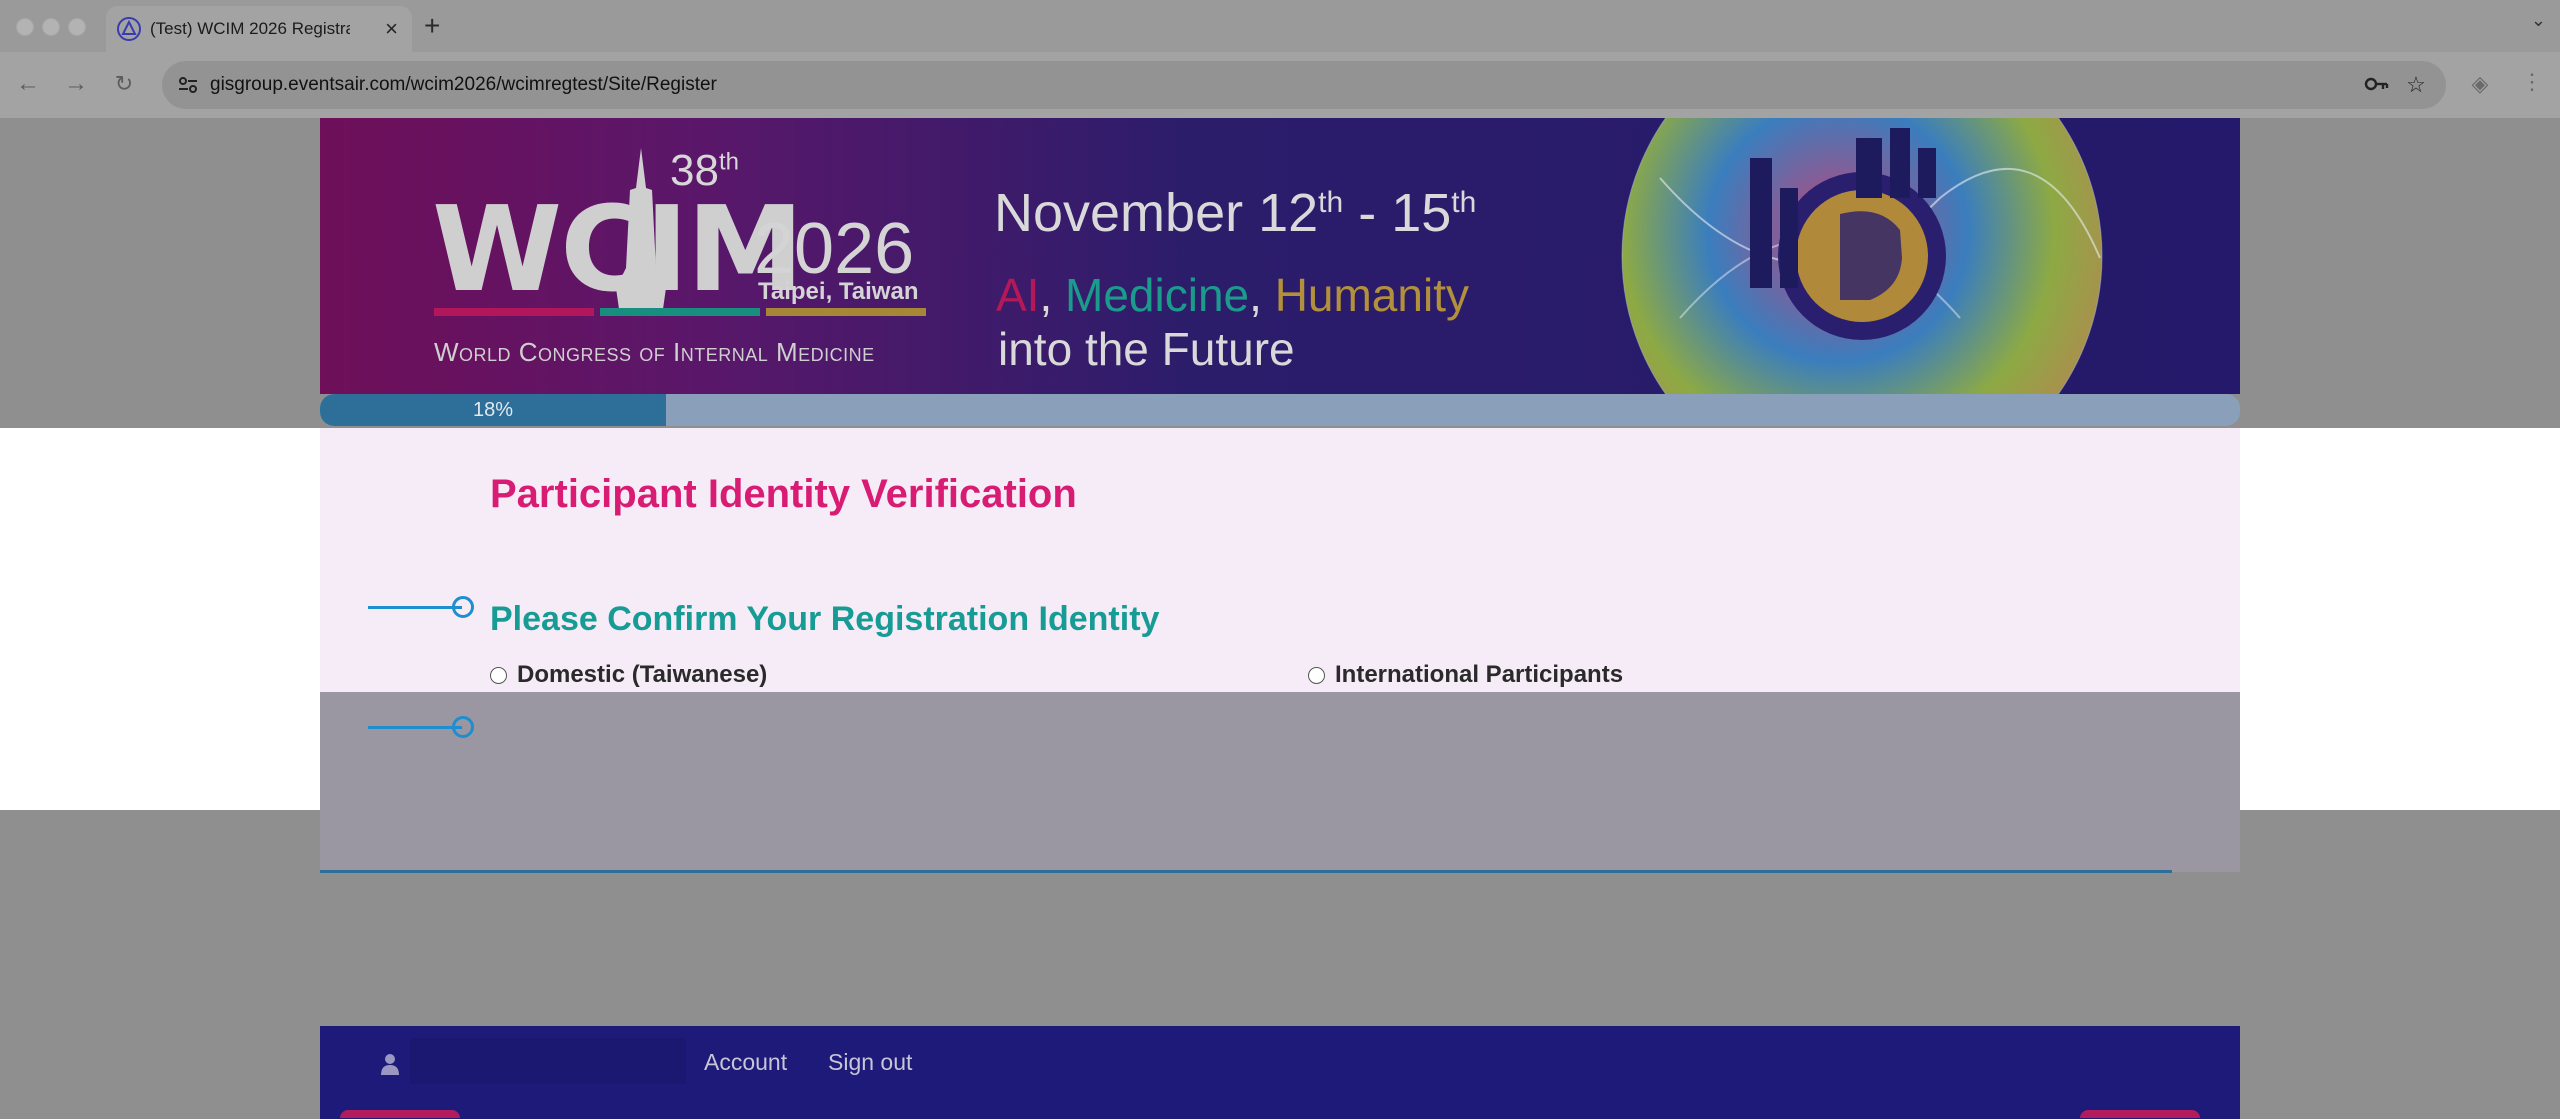 The image size is (2560, 1119). What do you see at coordinates (1157, 295) in the screenshot?
I see `tagline-medicine: Medicine` at bounding box center [1157, 295].